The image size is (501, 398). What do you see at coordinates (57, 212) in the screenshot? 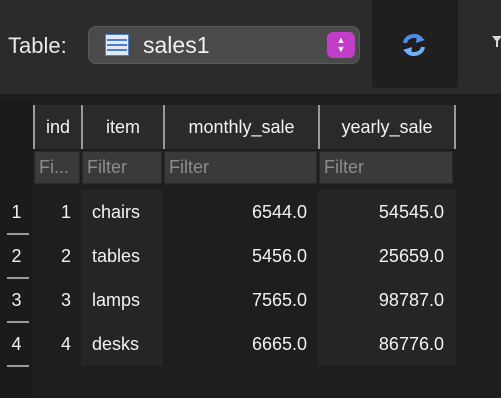
I see `cell-ind: 1` at bounding box center [57, 212].